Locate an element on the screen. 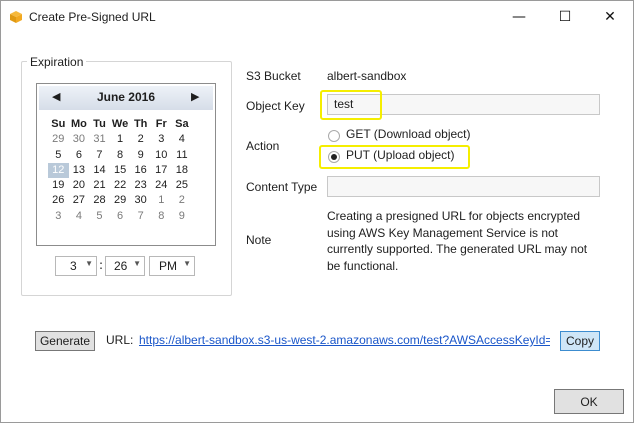 The width and height of the screenshot is (634, 423). copy-button: Copy is located at coordinates (580, 341).